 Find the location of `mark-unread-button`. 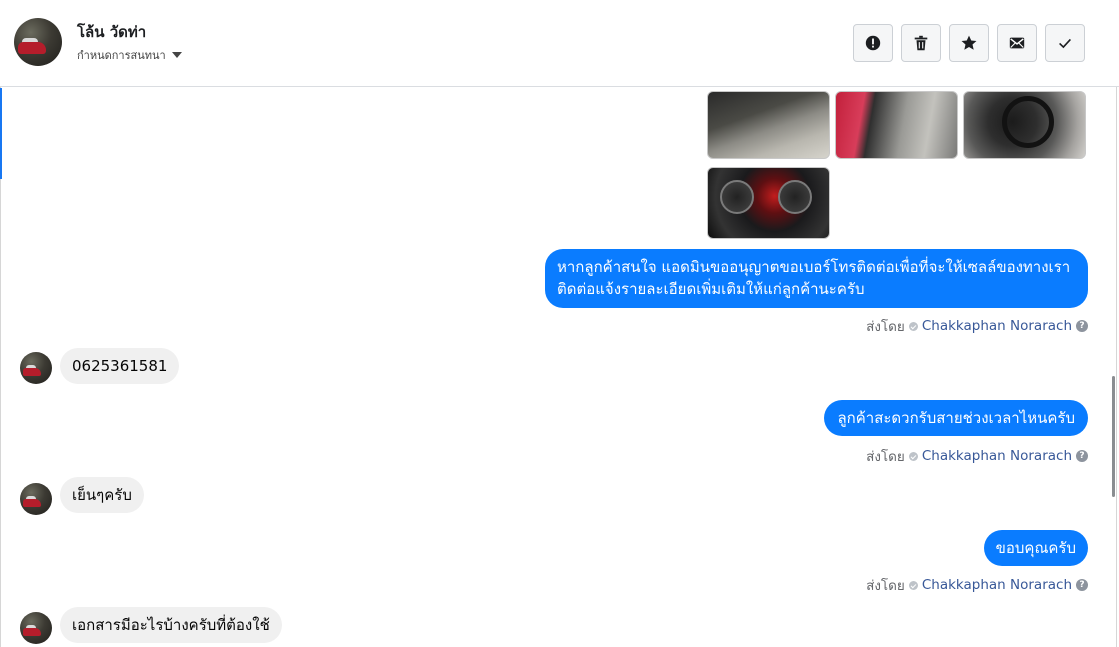

mark-unread-button is located at coordinates (1017, 43).